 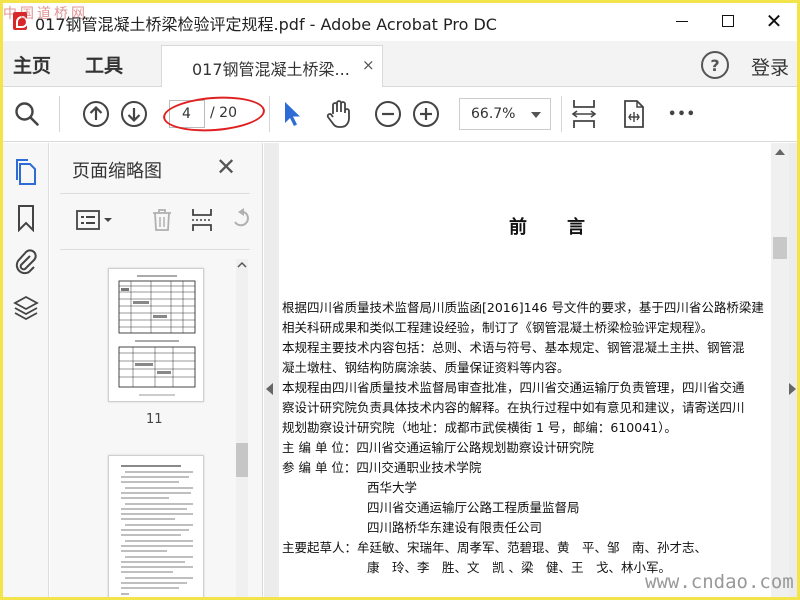 I want to click on document-text-line: 凝土墩柱、钢结构防腐涂装、质量保证资料等内容。, so click(x=426, y=367).